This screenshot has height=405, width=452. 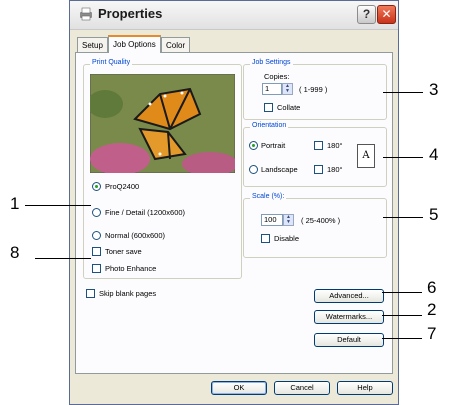 I want to click on callout-1-line, so click(x=58, y=205).